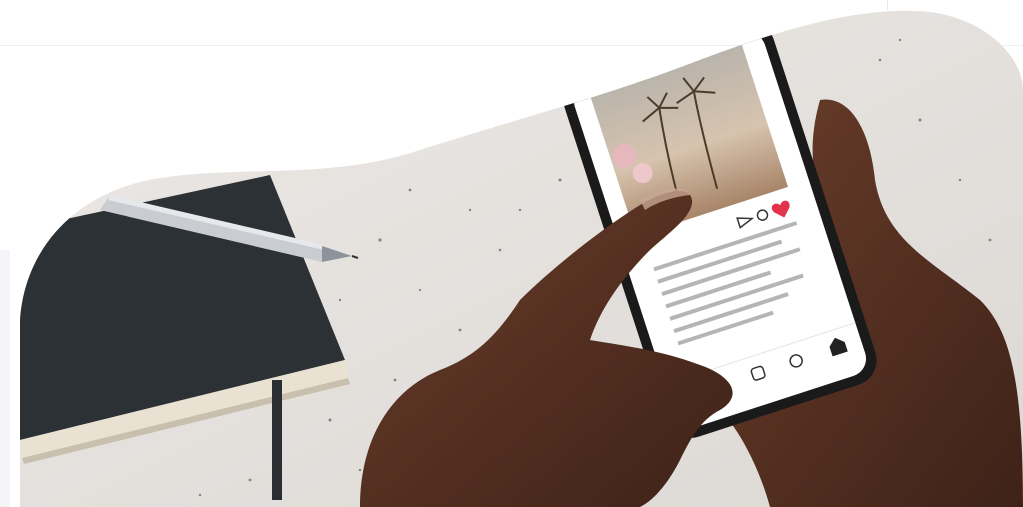 This screenshot has height=507, width=1023. What do you see at coordinates (277, 440) in the screenshot?
I see `bookmark-ribbon` at bounding box center [277, 440].